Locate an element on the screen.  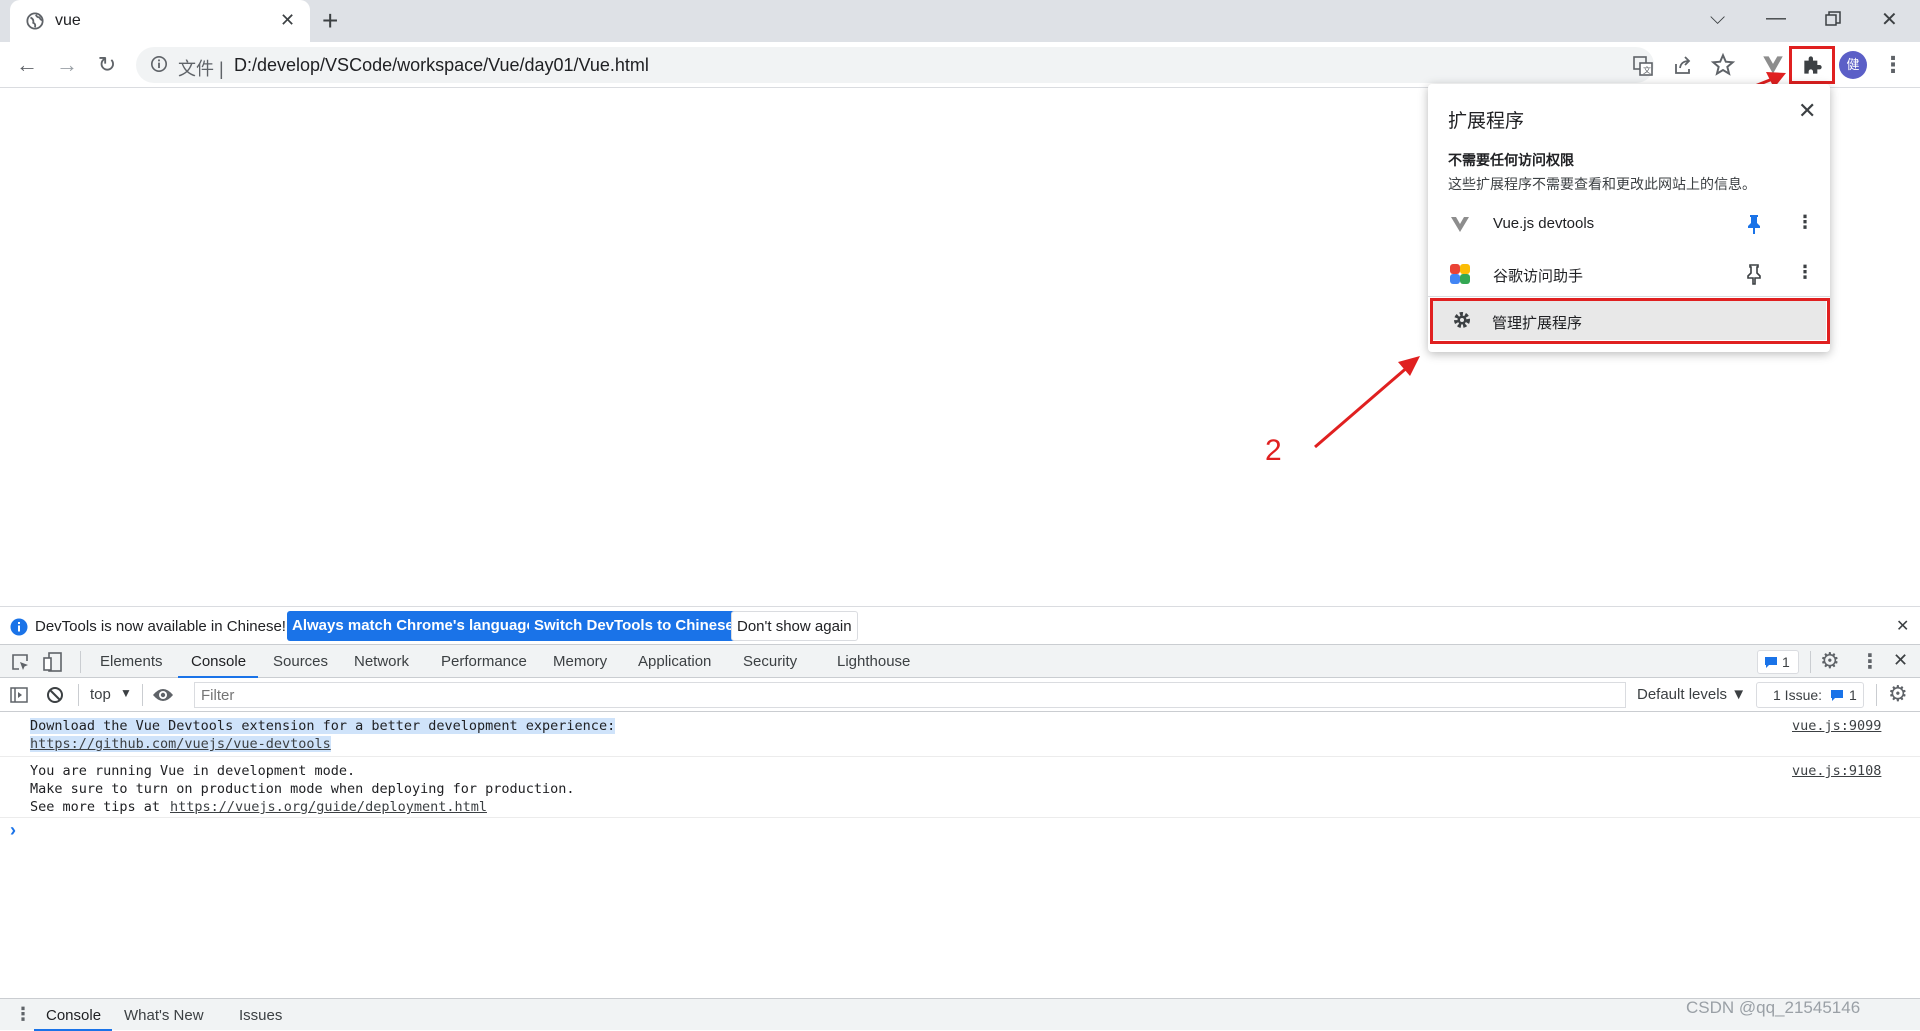
google-helper-icon is located at coordinates (1460, 274).